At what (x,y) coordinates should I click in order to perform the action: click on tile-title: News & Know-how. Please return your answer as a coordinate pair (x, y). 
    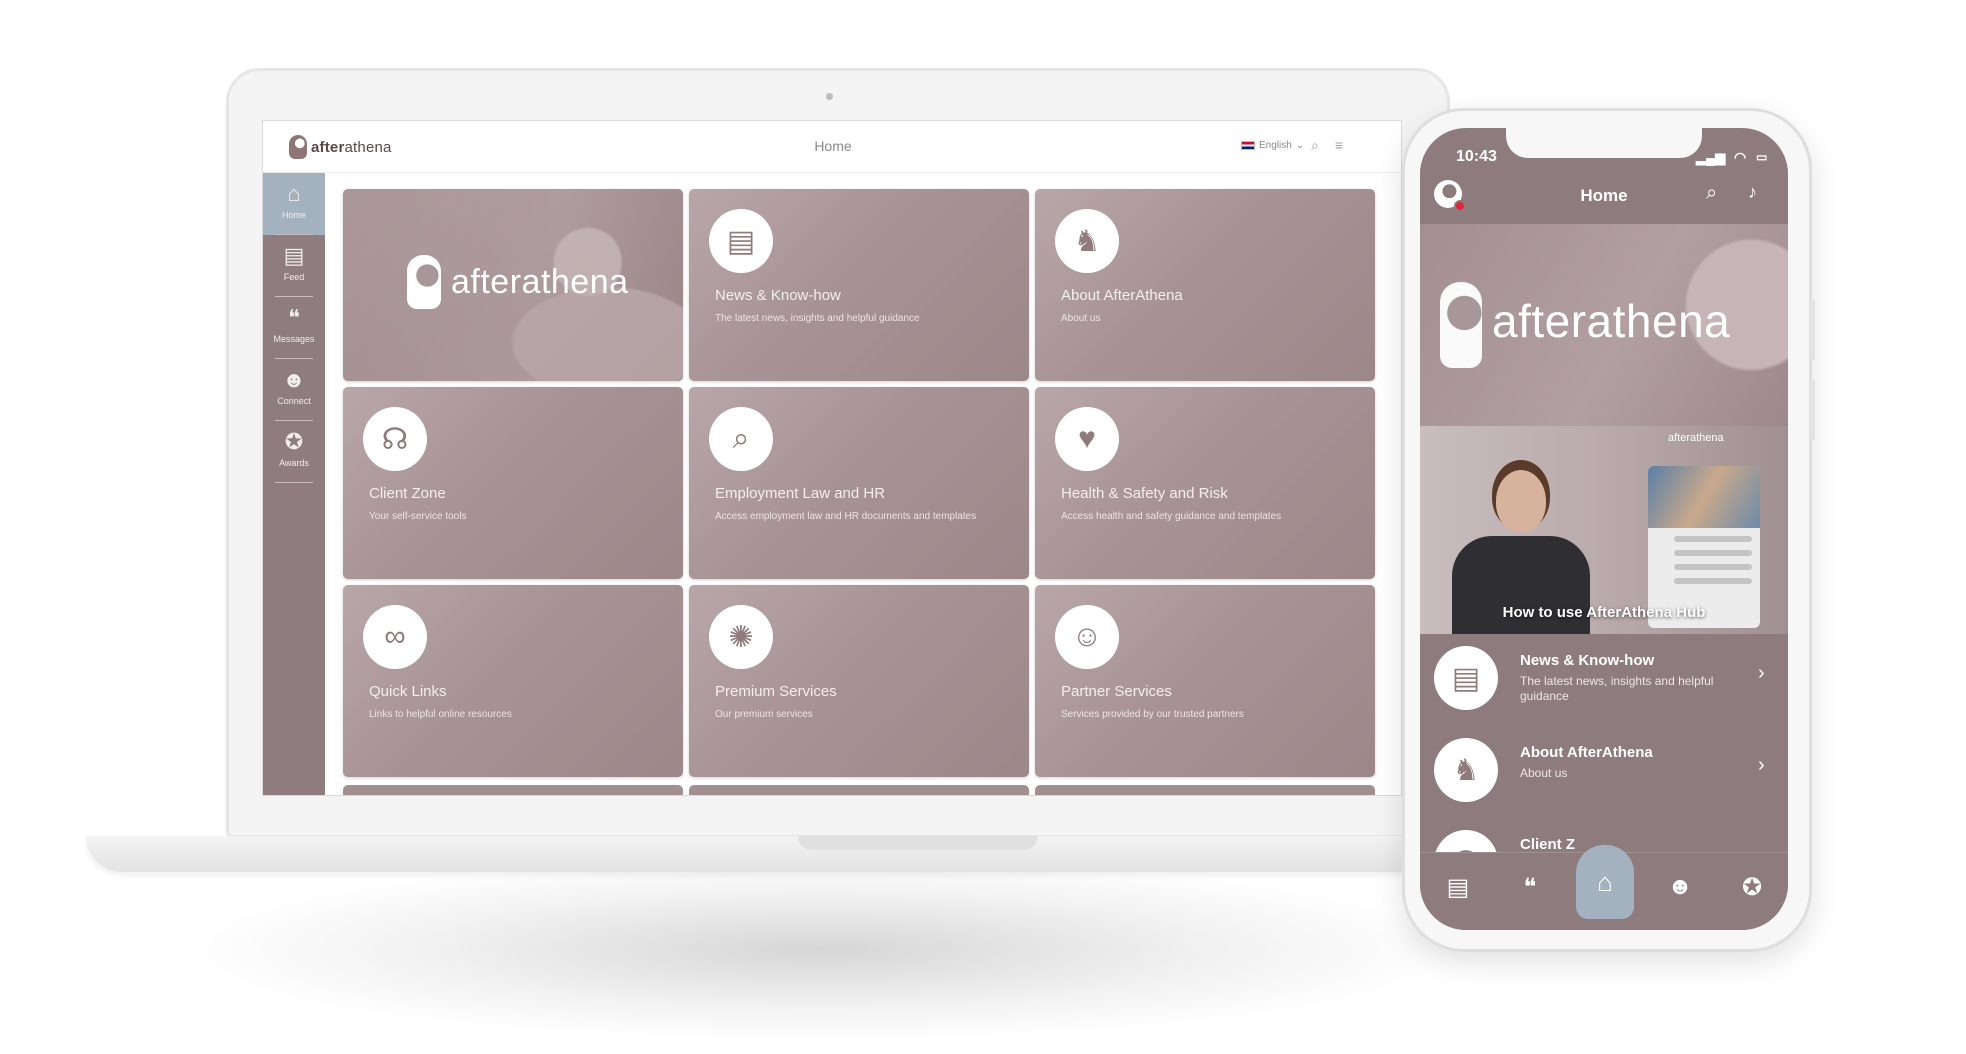
    Looking at the image, I should click on (778, 295).